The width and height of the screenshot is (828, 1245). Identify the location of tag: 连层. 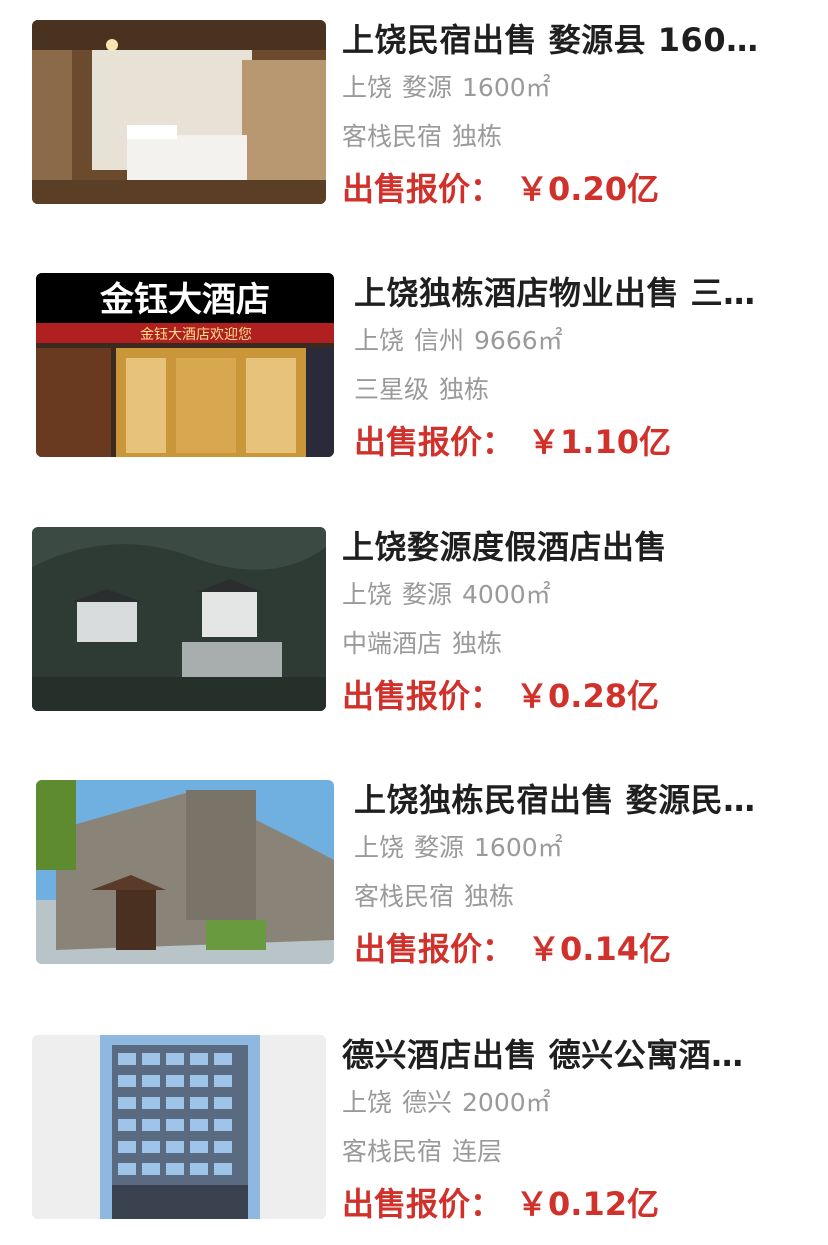
(477, 1151).